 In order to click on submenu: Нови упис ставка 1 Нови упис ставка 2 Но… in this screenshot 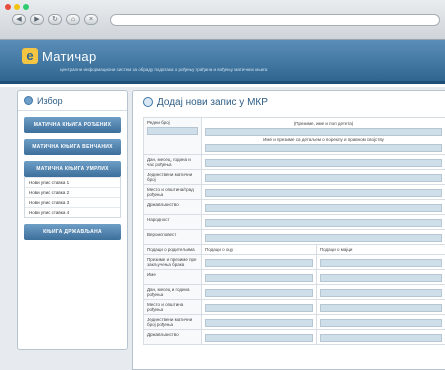, I will do `click(72, 197)`.